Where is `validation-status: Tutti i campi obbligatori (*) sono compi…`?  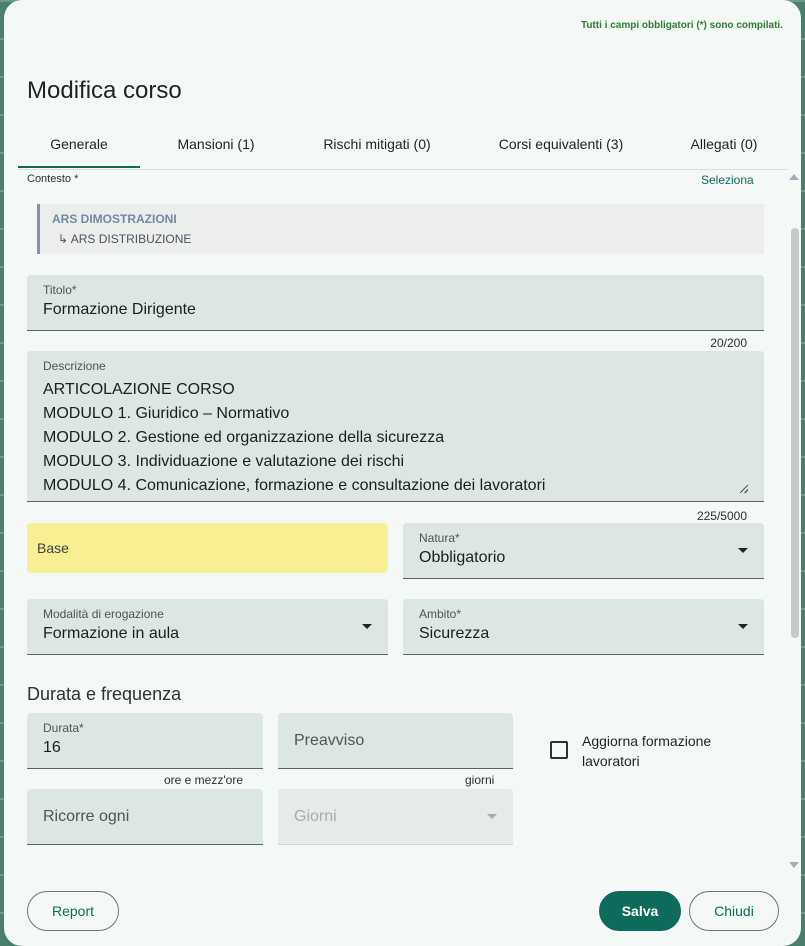
validation-status: Tutti i campi obbligatori (*) sono compi… is located at coordinates (681, 25).